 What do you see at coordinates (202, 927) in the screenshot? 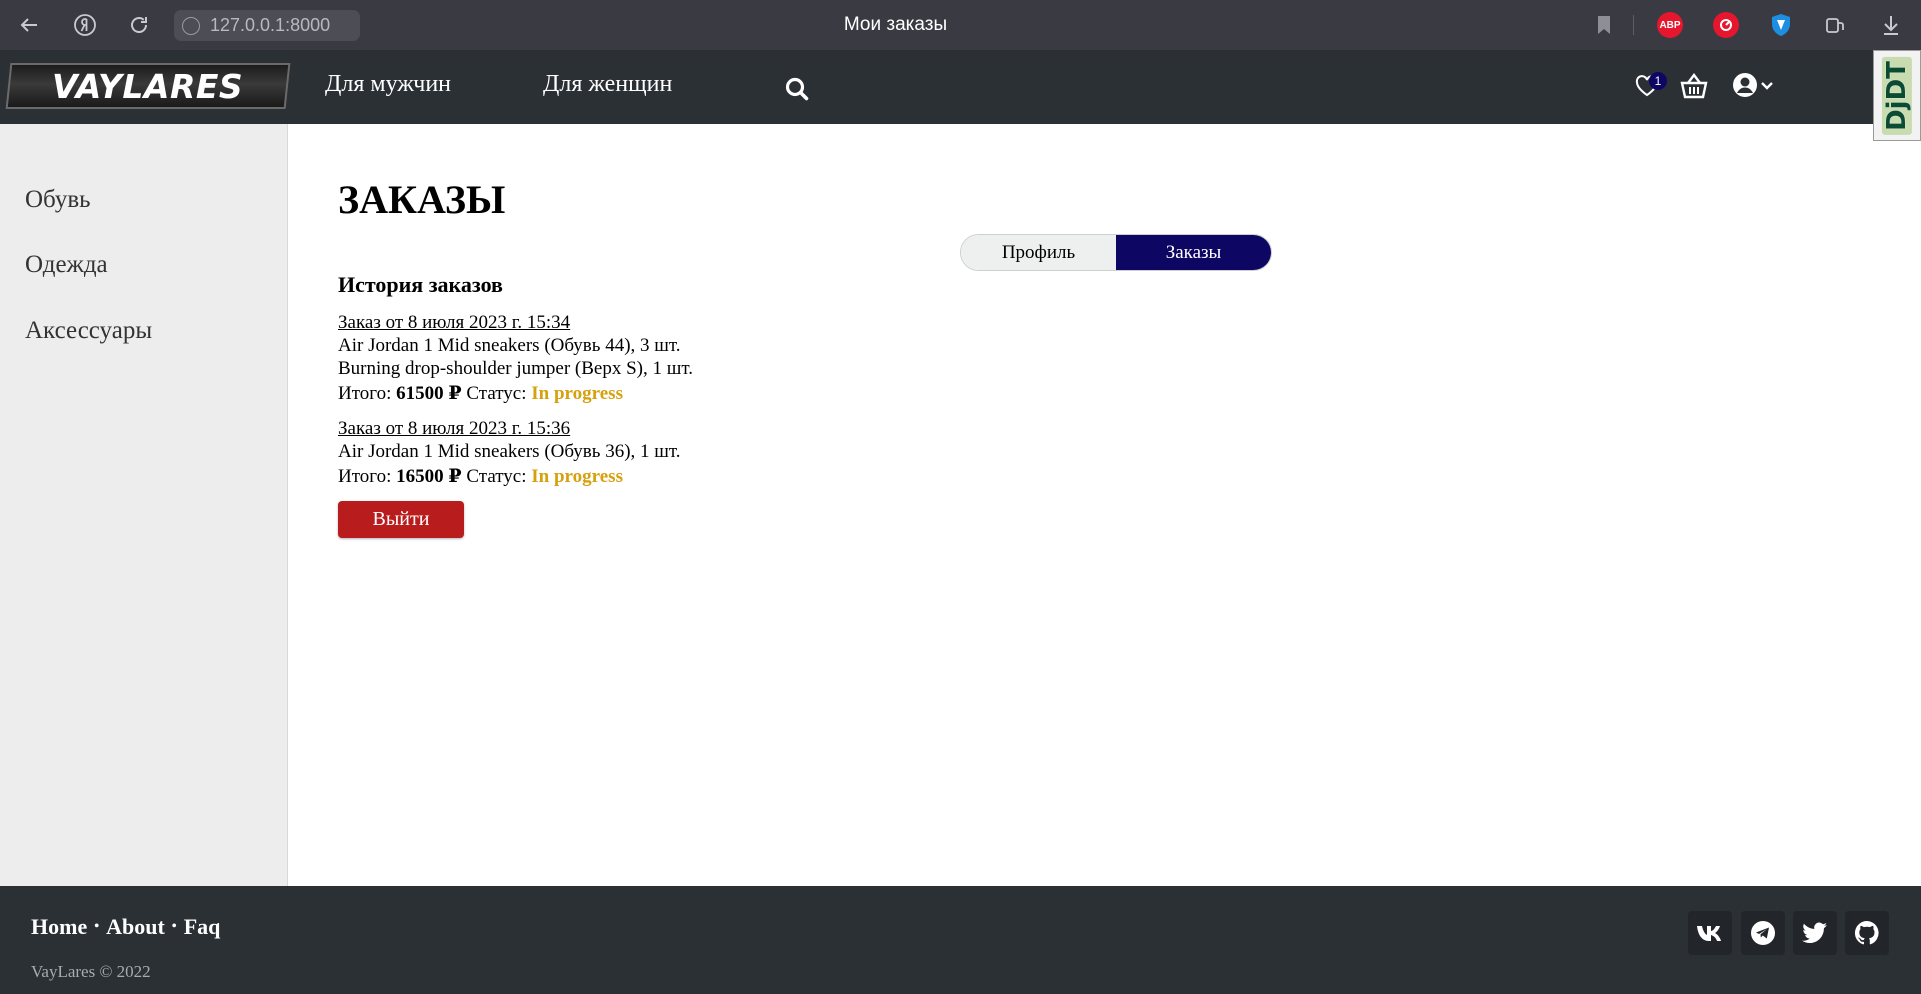
I see `footer-link-faq: Faq` at bounding box center [202, 927].